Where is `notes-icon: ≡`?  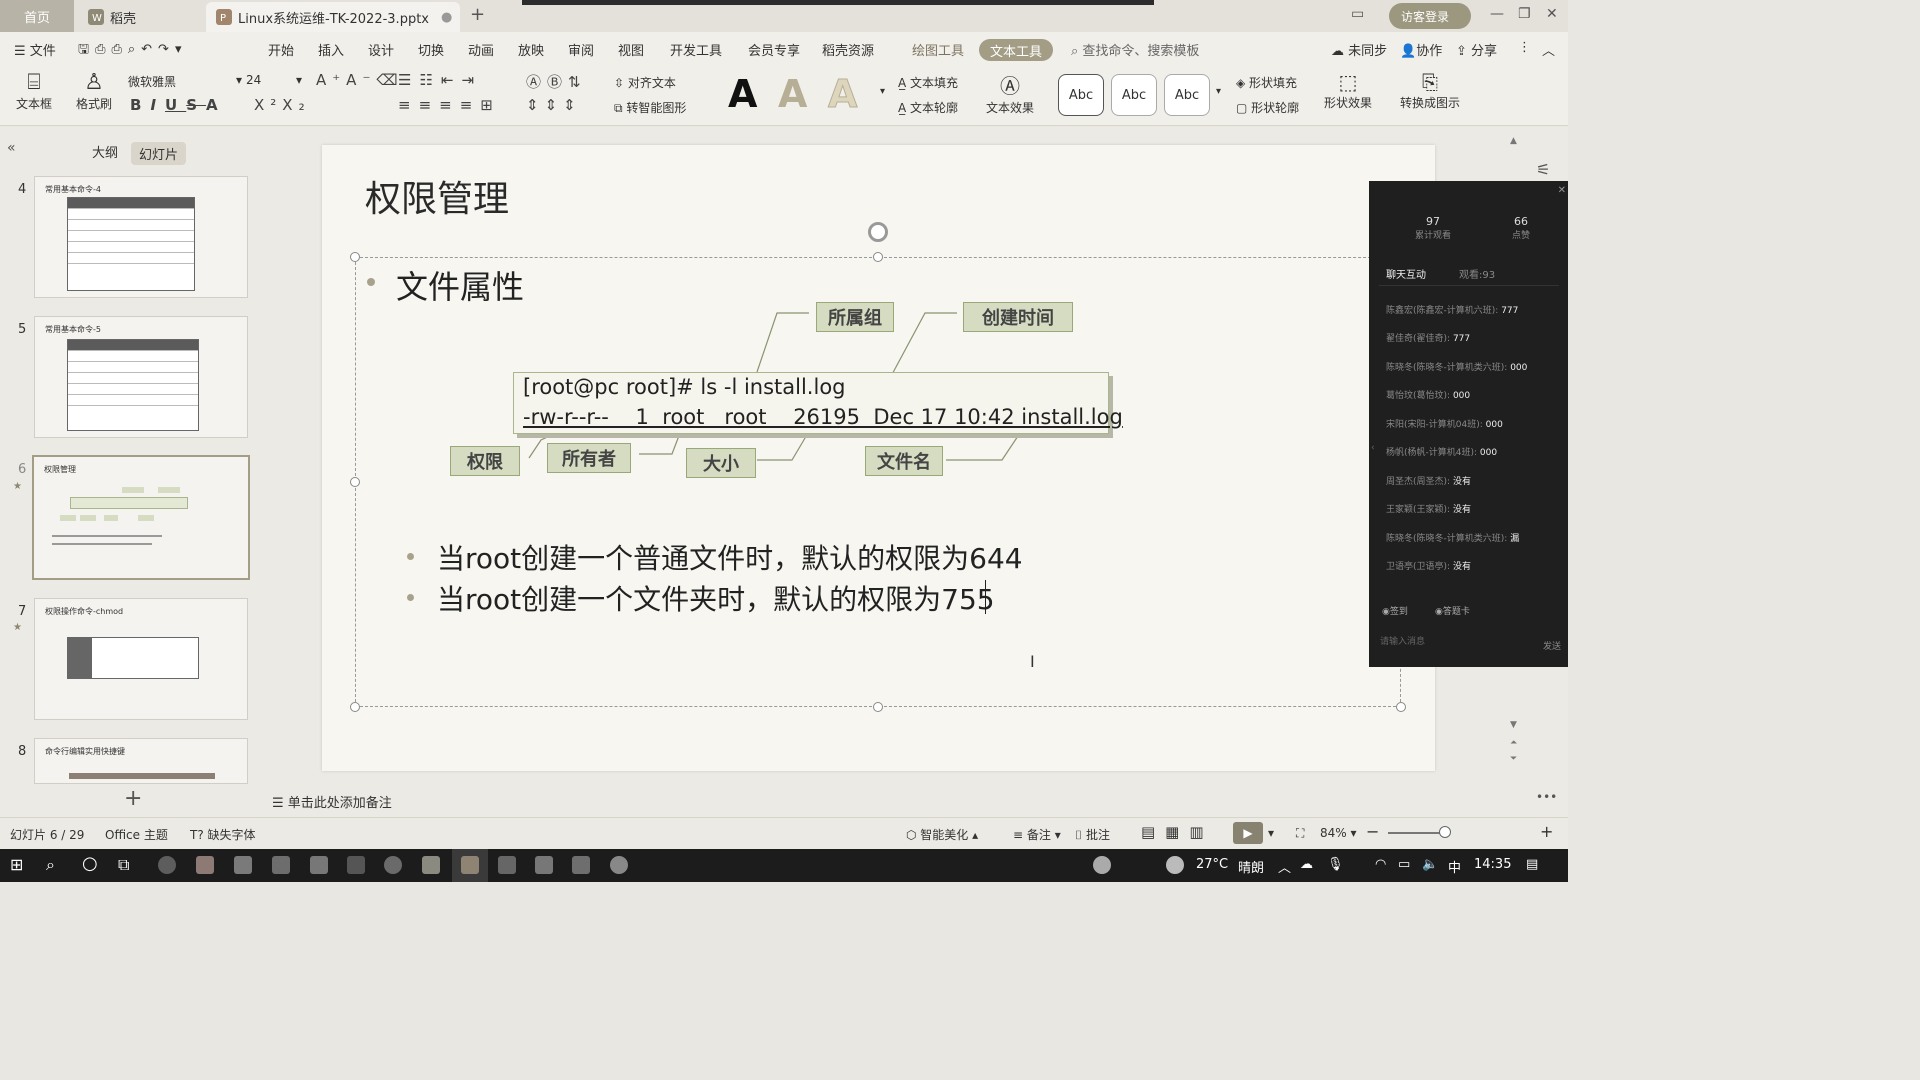 notes-icon: ≡ is located at coordinates (1020, 835).